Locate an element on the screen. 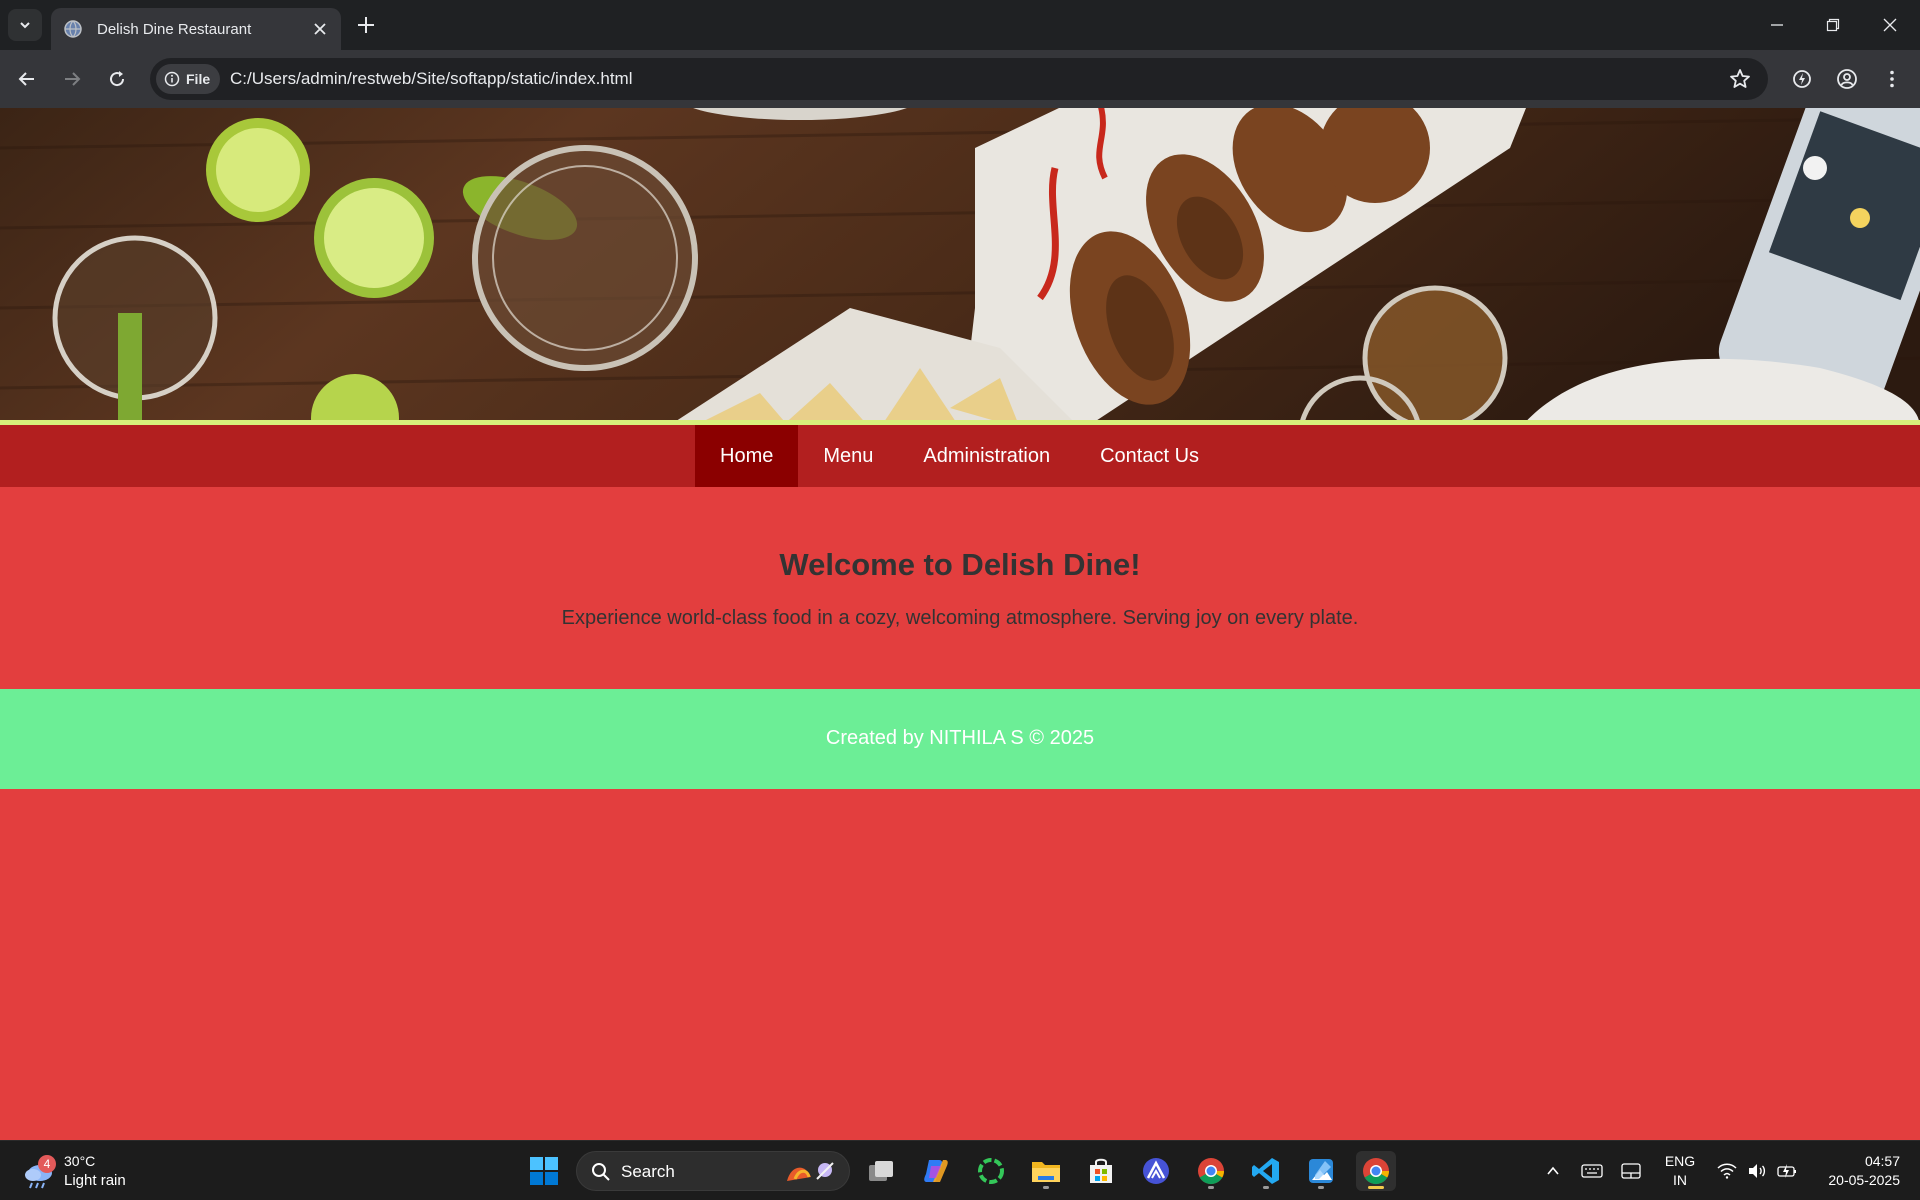  forward-button is located at coordinates (72, 79).